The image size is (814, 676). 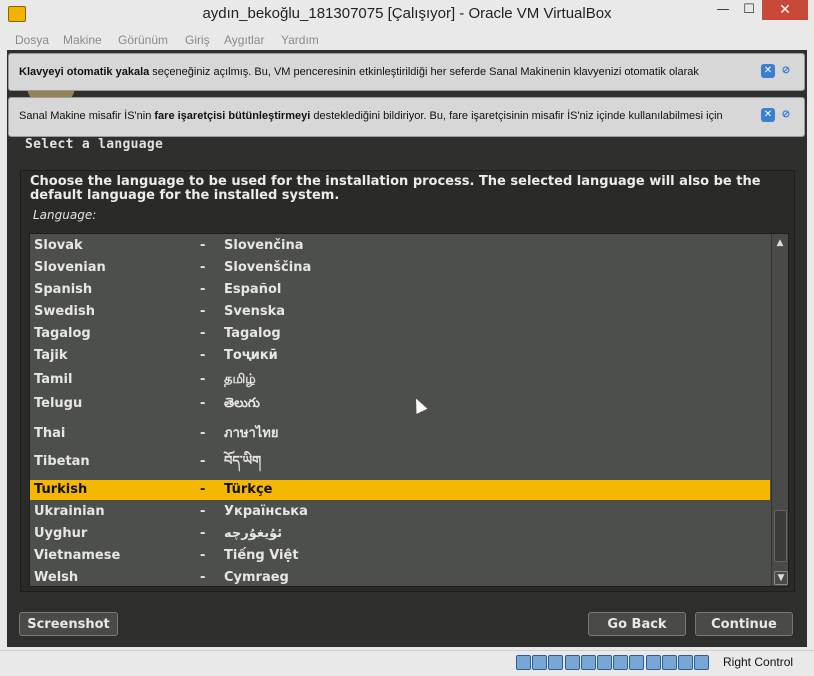 I want to click on list-item: Tajik - Тоҷикӣ, so click(x=400, y=356).